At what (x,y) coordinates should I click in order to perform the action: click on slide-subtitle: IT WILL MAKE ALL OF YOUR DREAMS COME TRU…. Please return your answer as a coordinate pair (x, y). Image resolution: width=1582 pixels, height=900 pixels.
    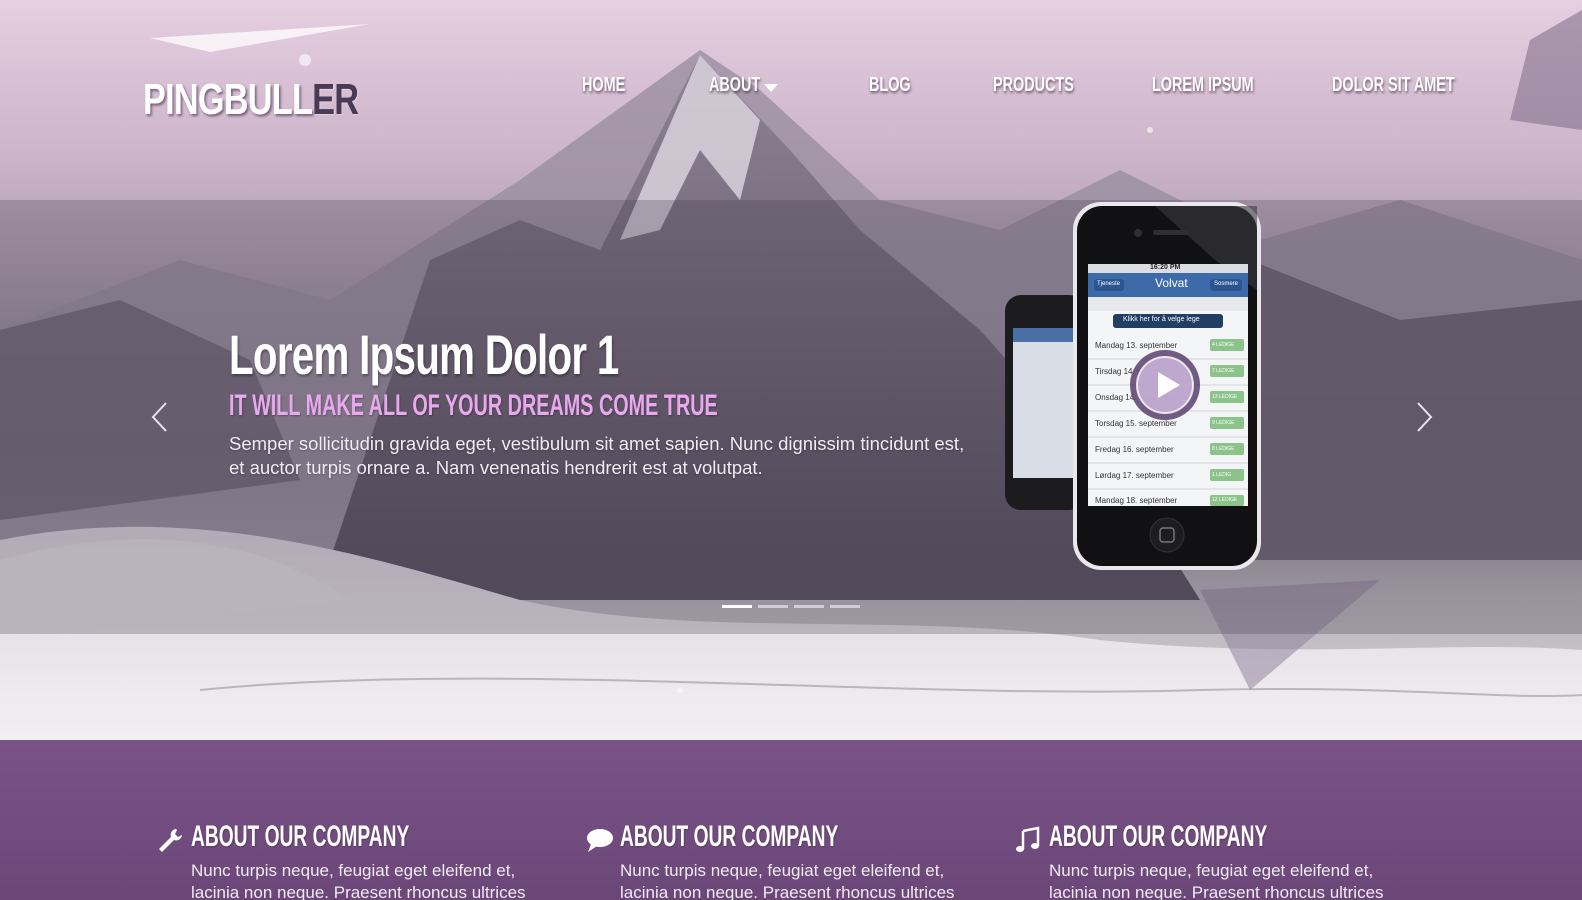
    Looking at the image, I should click on (473, 405).